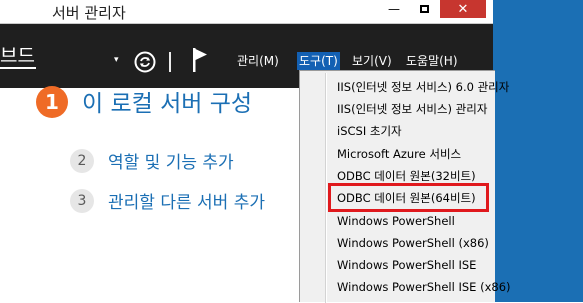  What do you see at coordinates (186, 200) in the screenshot?
I see `add-other-servers-link: 관리할 다른 서버 추가` at bounding box center [186, 200].